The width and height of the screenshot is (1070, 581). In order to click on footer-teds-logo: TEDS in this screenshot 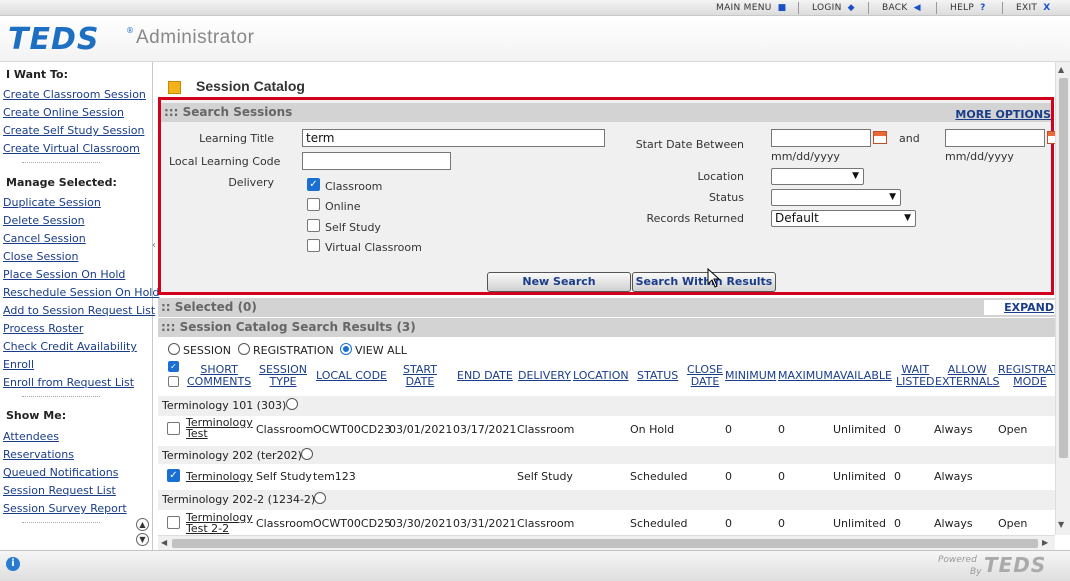, I will do `click(1015, 565)`.